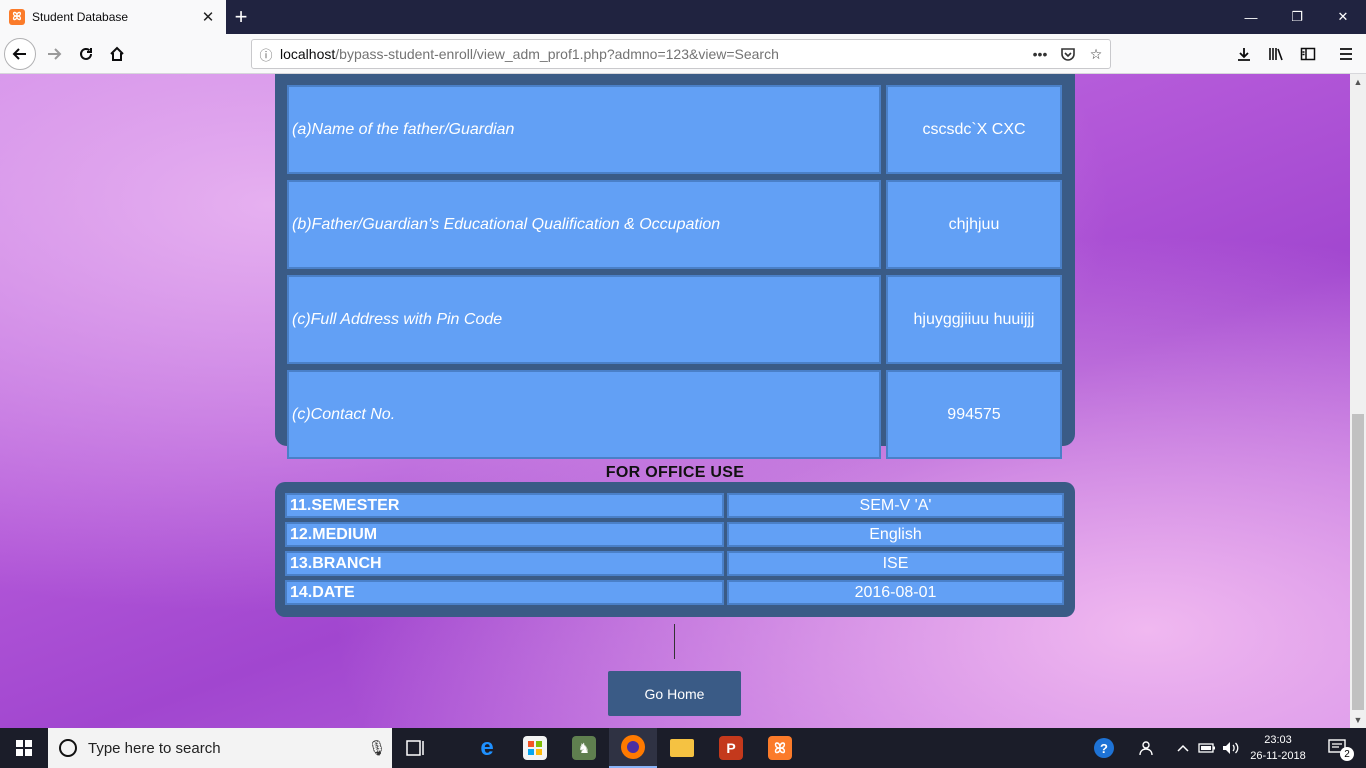 The image size is (1366, 768). What do you see at coordinates (895, 505) in the screenshot?
I see `semester-value: SEM-V 'A'` at bounding box center [895, 505].